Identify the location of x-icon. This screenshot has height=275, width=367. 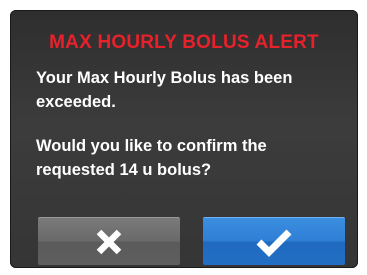
(109, 242).